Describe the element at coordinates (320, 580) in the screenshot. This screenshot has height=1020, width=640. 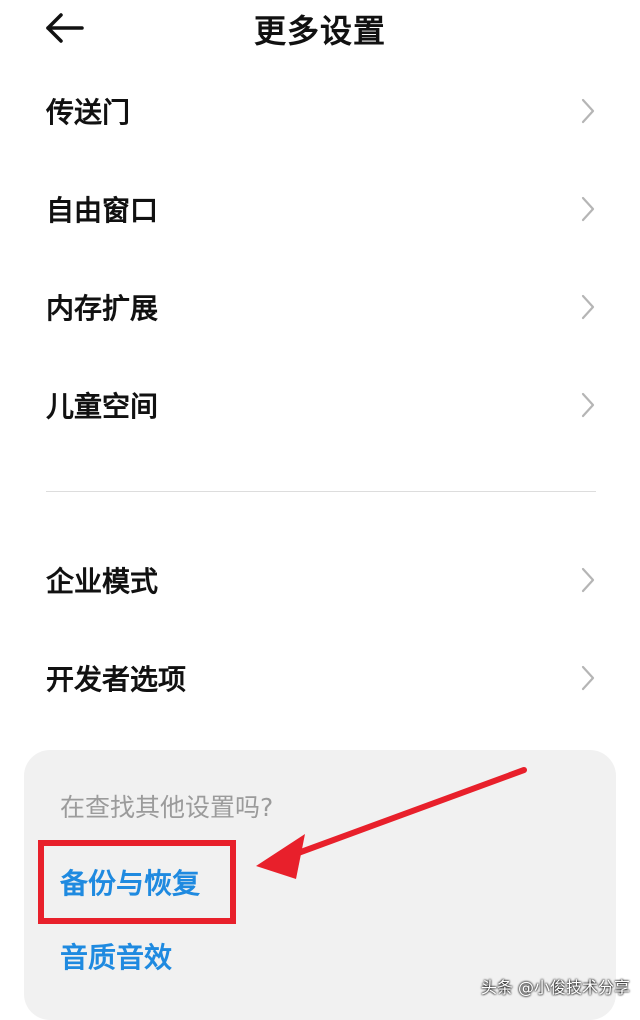
I see `menu-item-enterprise-mode: 企业模式` at that location.